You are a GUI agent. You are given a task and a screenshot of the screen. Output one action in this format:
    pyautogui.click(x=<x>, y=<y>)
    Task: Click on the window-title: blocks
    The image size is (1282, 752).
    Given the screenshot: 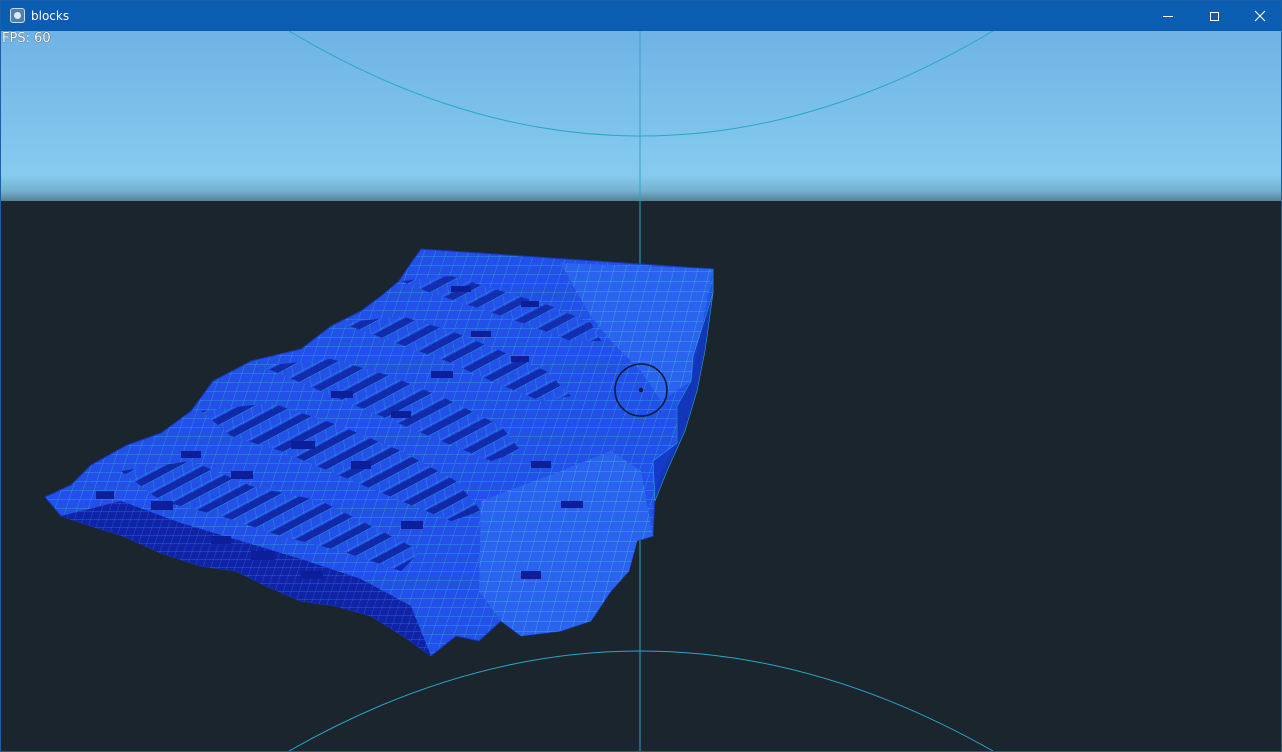 What is the action you would take?
    pyautogui.click(x=50, y=16)
    